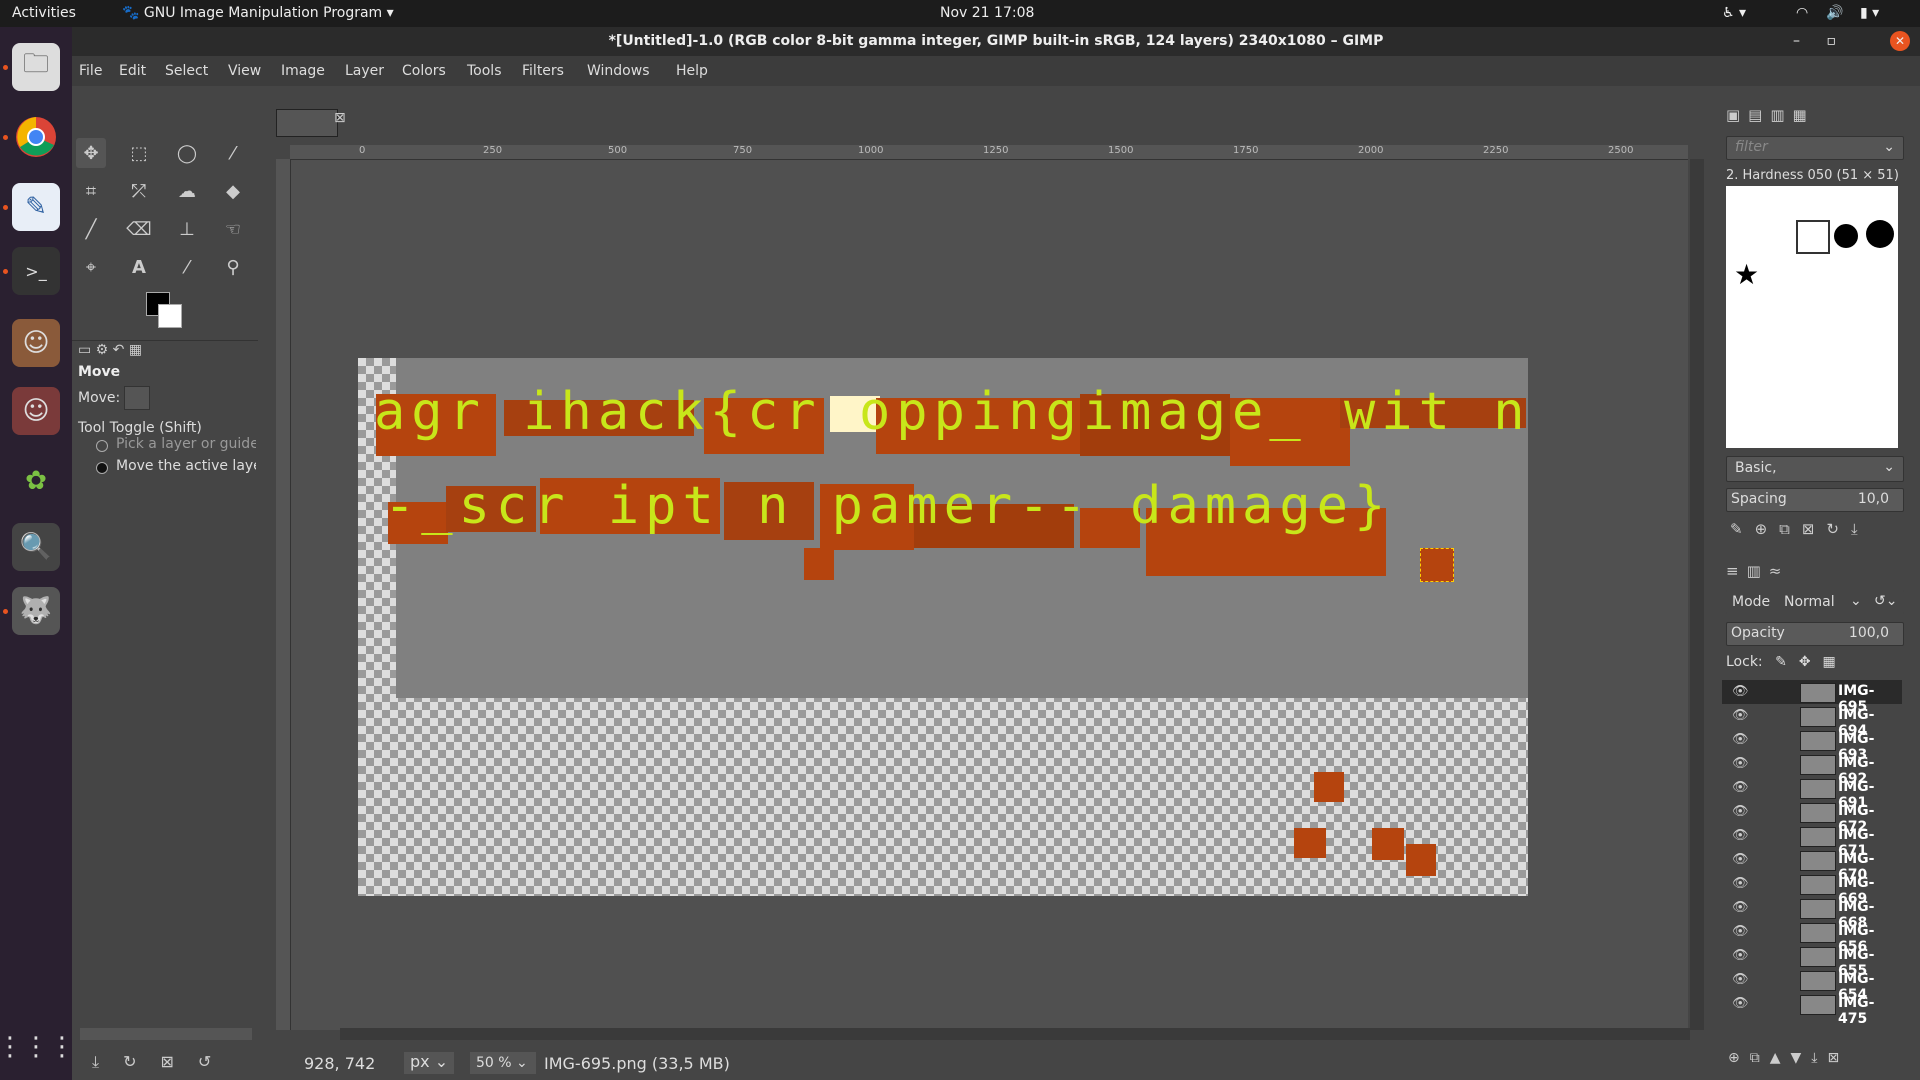 The image size is (1920, 1080). Describe the element at coordinates (1832, 41) in the screenshot. I see `maximize-icon: ▫` at that location.